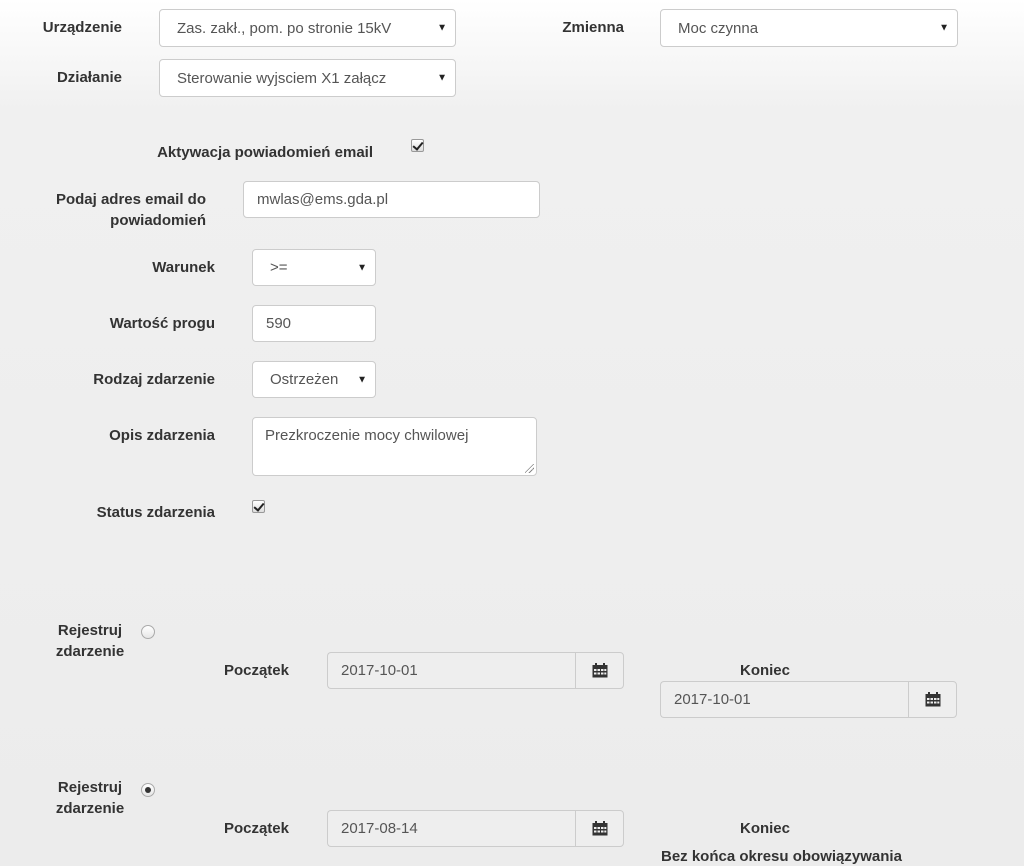 The width and height of the screenshot is (1024, 867). What do you see at coordinates (162, 435) in the screenshot?
I see `event-desc-label: Opis zdarzenia` at bounding box center [162, 435].